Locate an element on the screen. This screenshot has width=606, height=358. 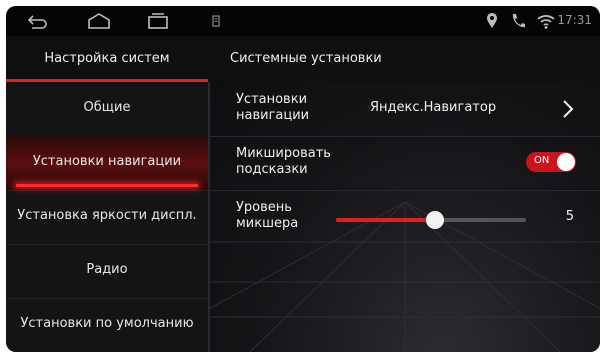
status-bar: 17:31 is located at coordinates (303, 21).